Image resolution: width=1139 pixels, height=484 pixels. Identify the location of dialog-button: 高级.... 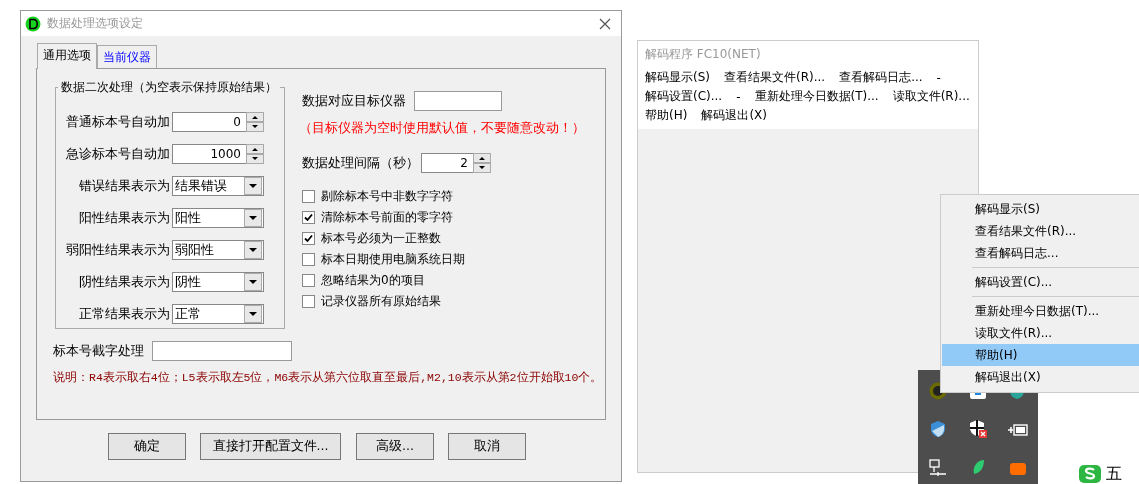
(395, 446).